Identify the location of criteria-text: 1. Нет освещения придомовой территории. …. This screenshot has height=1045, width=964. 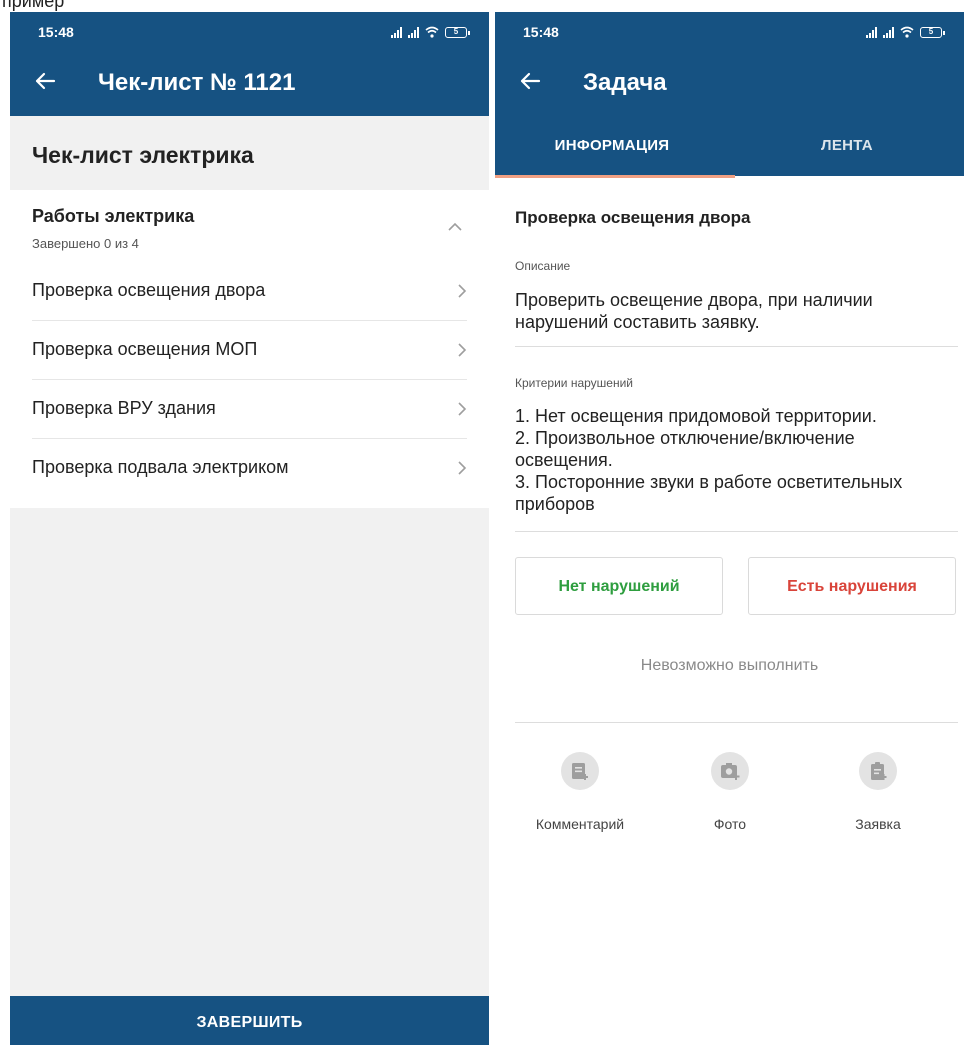
(709, 460).